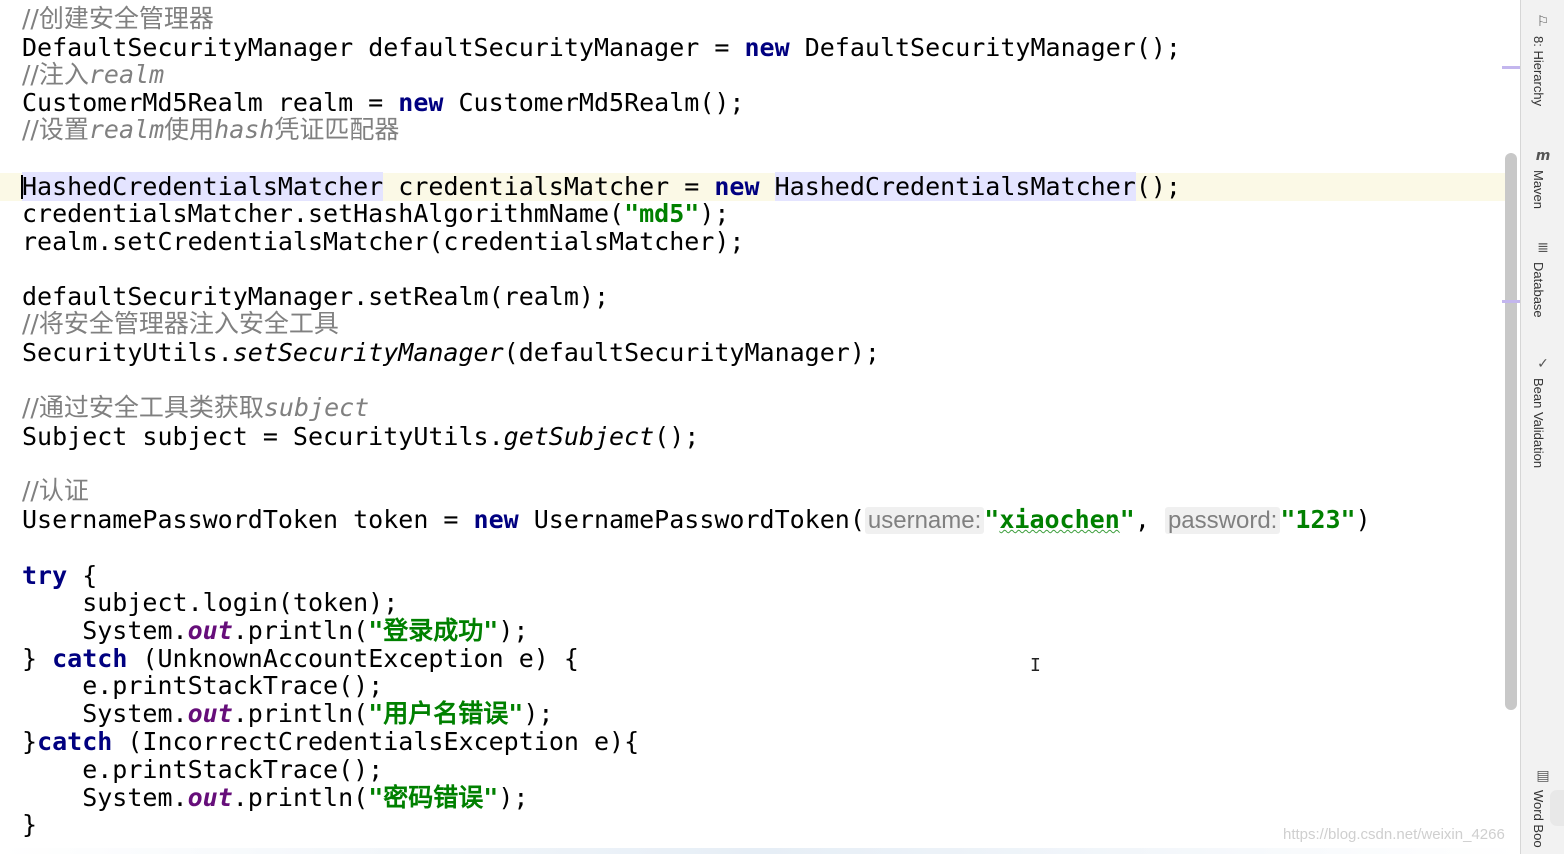  Describe the element at coordinates (300, 658) in the screenshot. I see `code-line-24: } catch (UnknownAccountException e) {` at that location.